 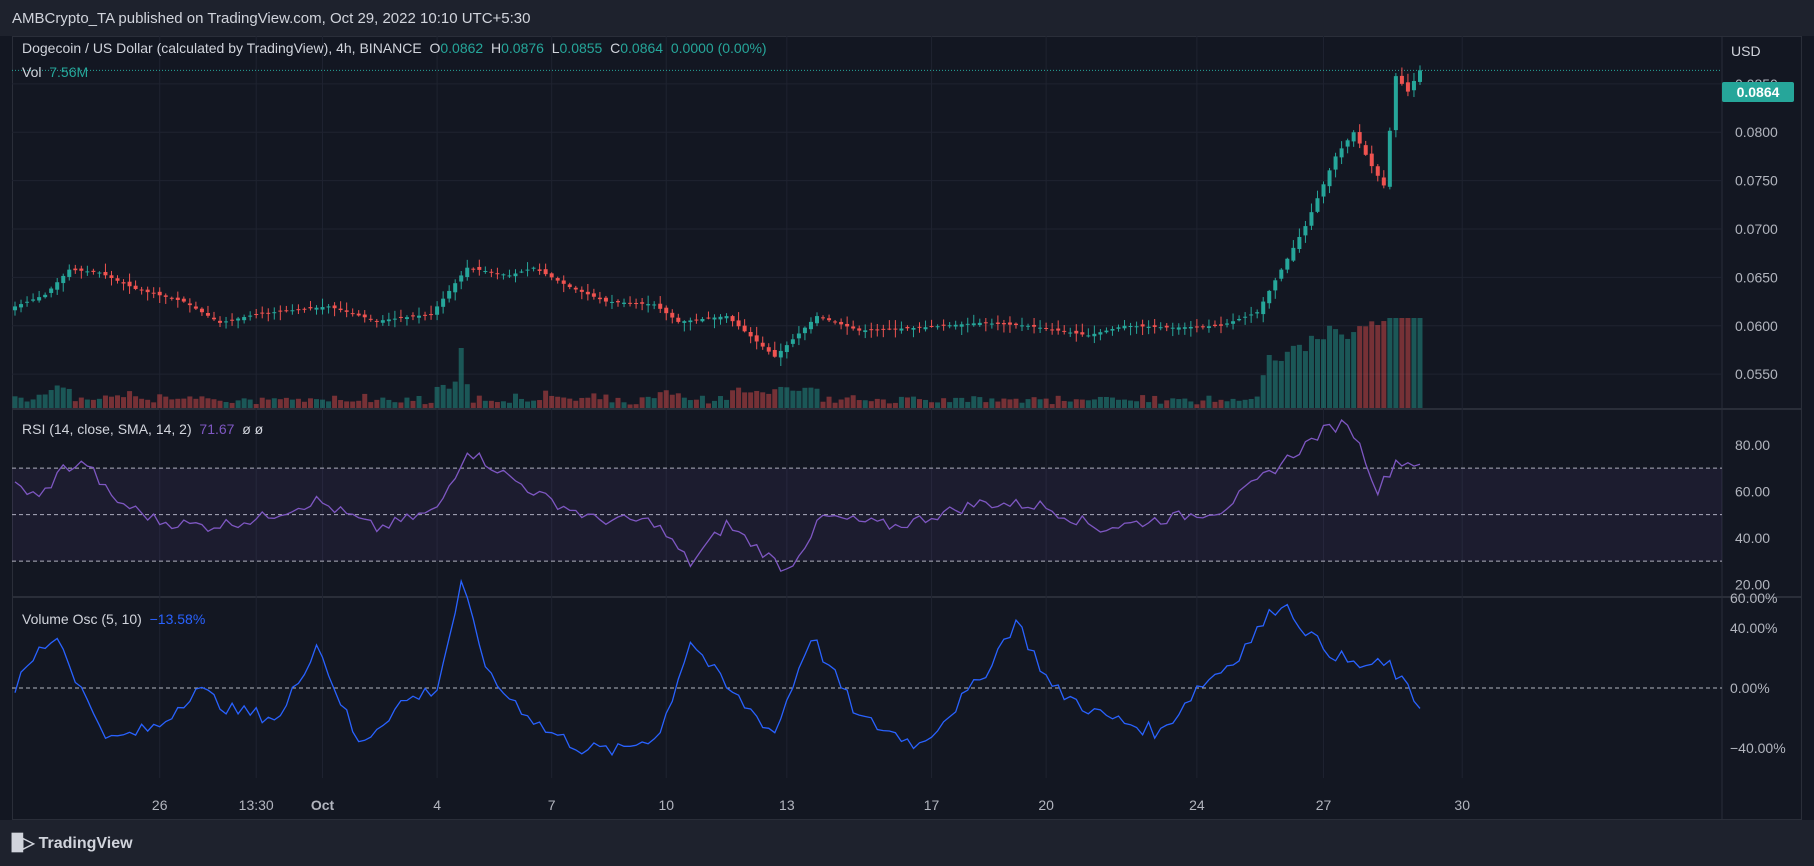 What do you see at coordinates (522, 48) in the screenshot?
I see `high-value: 0.0876` at bounding box center [522, 48].